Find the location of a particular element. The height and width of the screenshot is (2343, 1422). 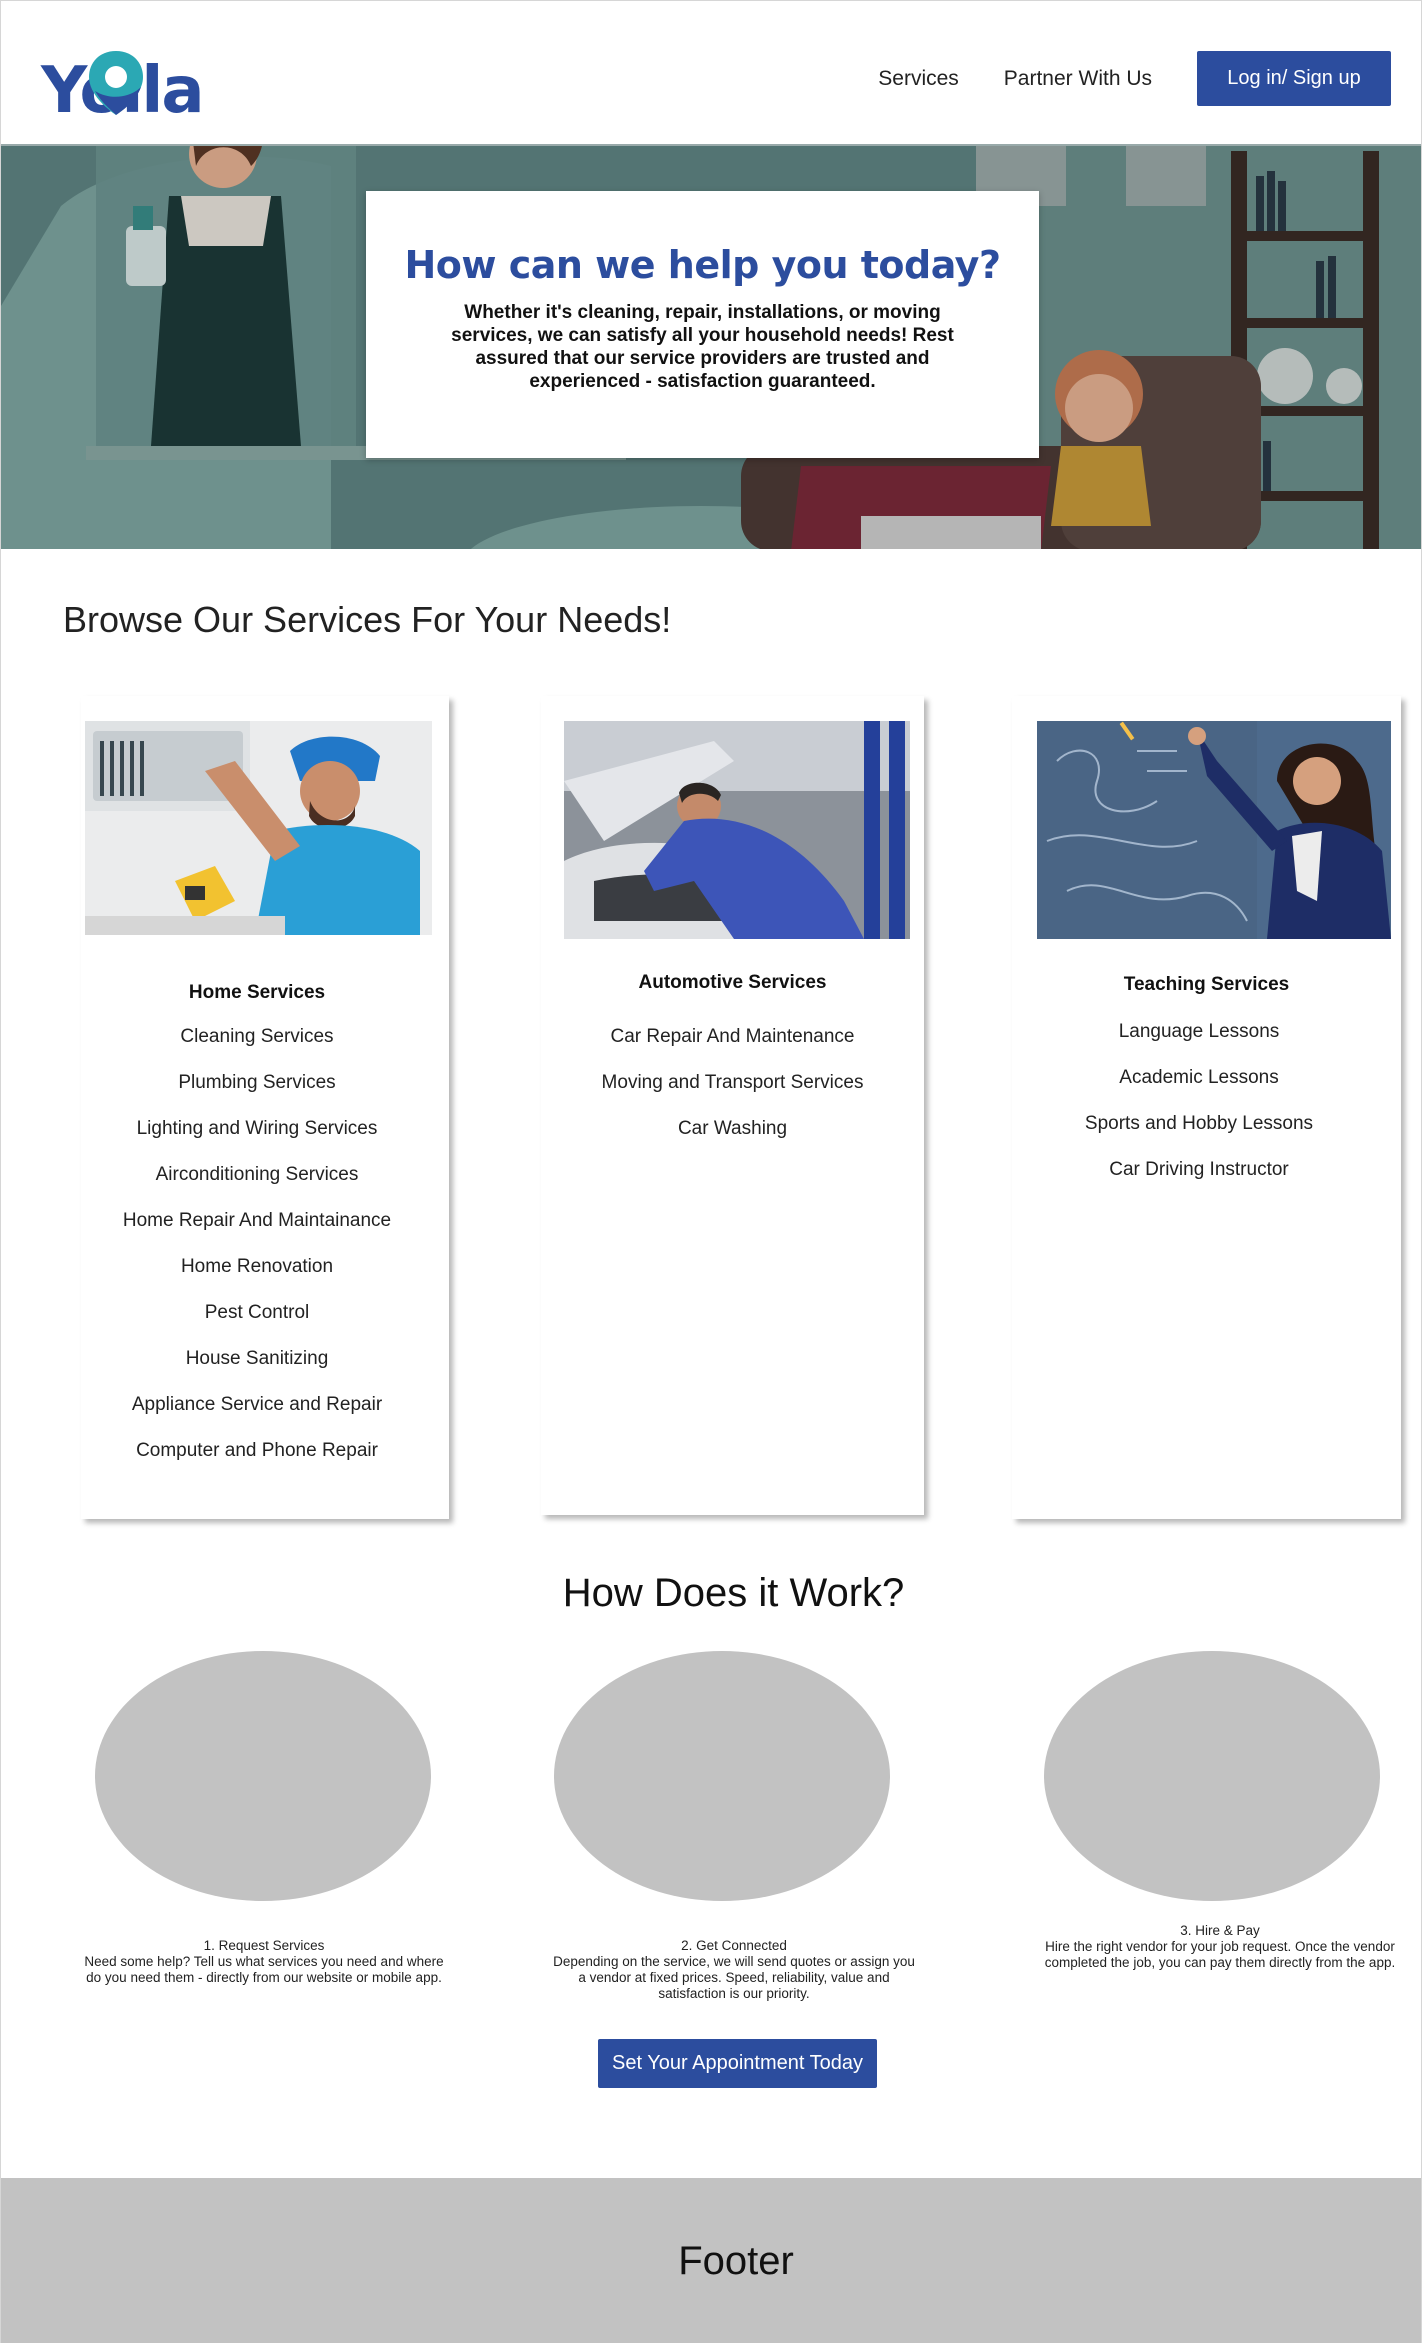

service-link: Computer and Phone Repair is located at coordinates (257, 1463).